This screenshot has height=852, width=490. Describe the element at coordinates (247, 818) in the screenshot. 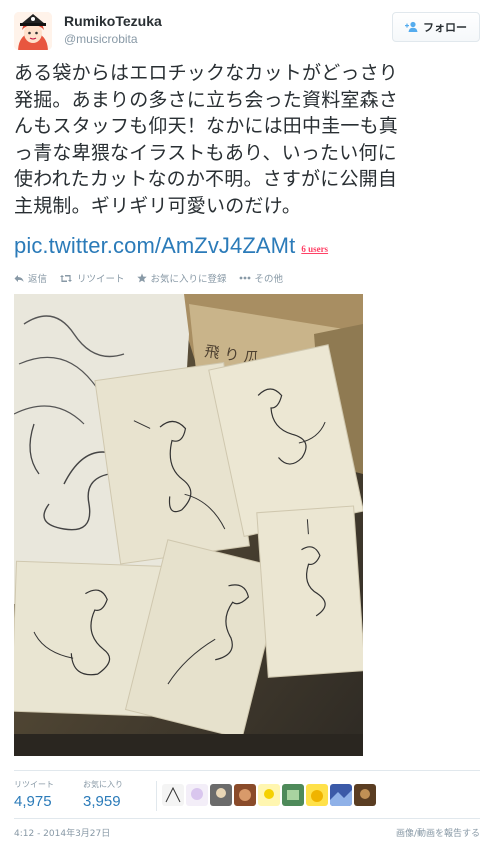

I see `divider-bottom` at that location.